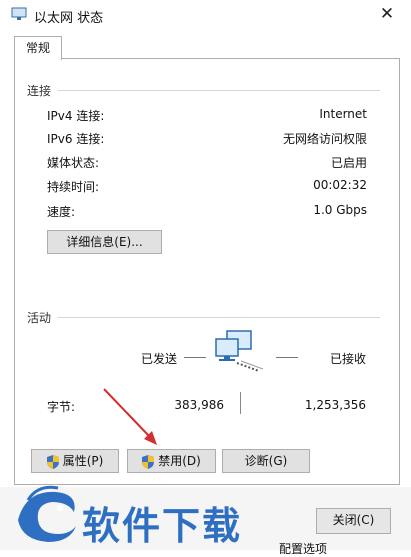  Describe the element at coordinates (287, 357) in the screenshot. I see `received-dash` at that location.